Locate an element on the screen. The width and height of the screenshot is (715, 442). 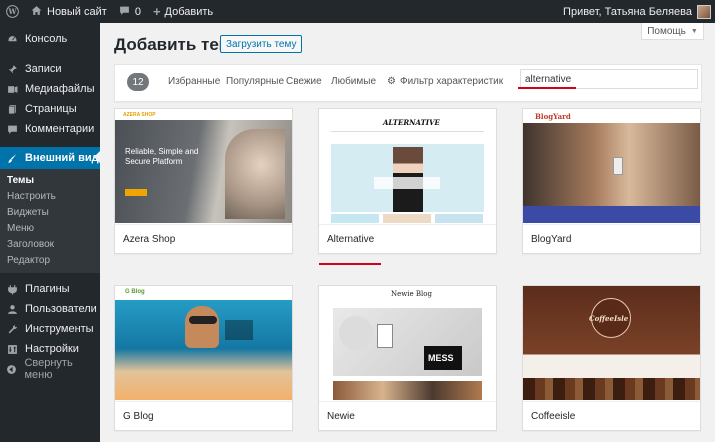
site-name-link: Новый сайт is located at coordinates (69, 11).